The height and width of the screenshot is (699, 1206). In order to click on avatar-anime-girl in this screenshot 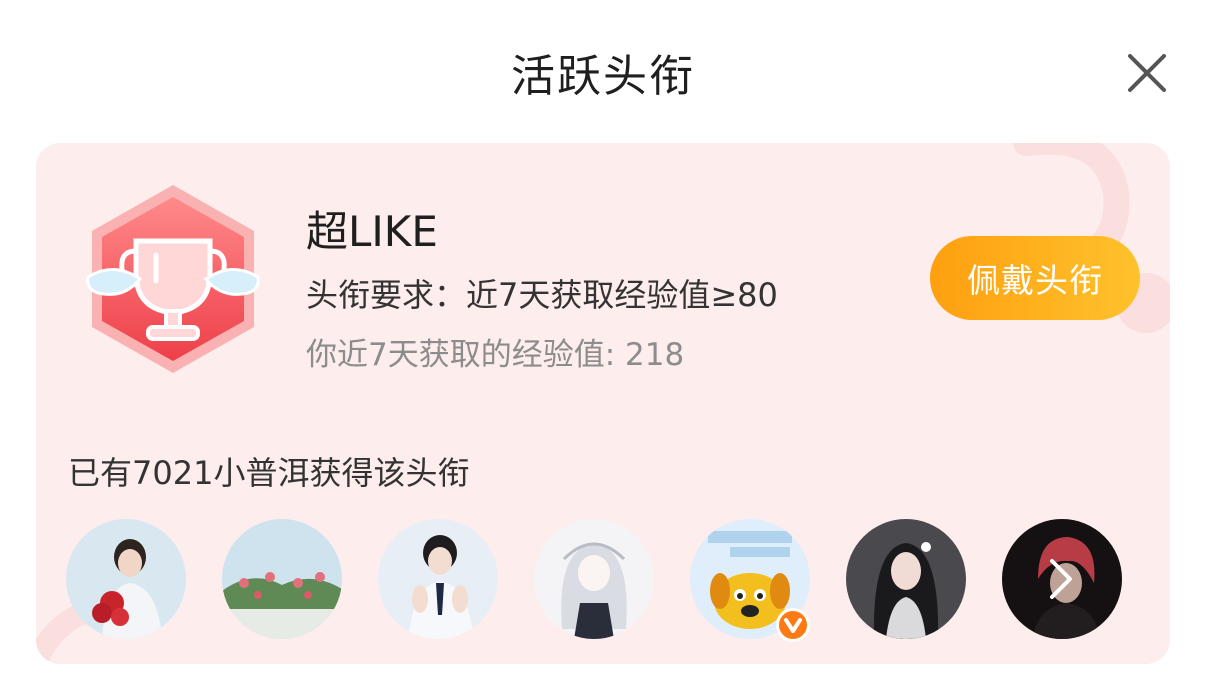, I will do `click(594, 579)`.